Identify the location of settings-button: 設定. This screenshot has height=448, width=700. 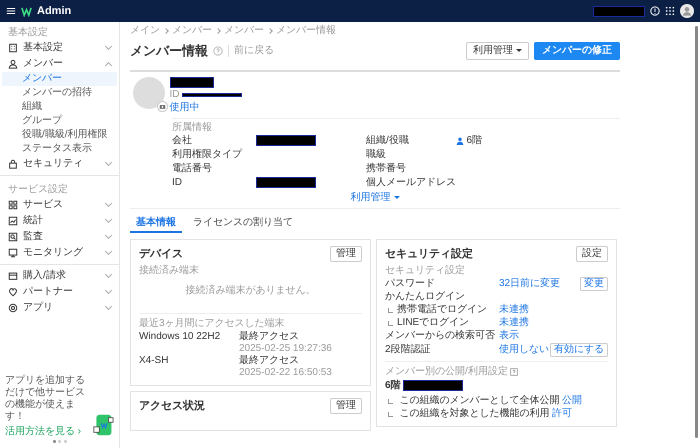
(592, 254).